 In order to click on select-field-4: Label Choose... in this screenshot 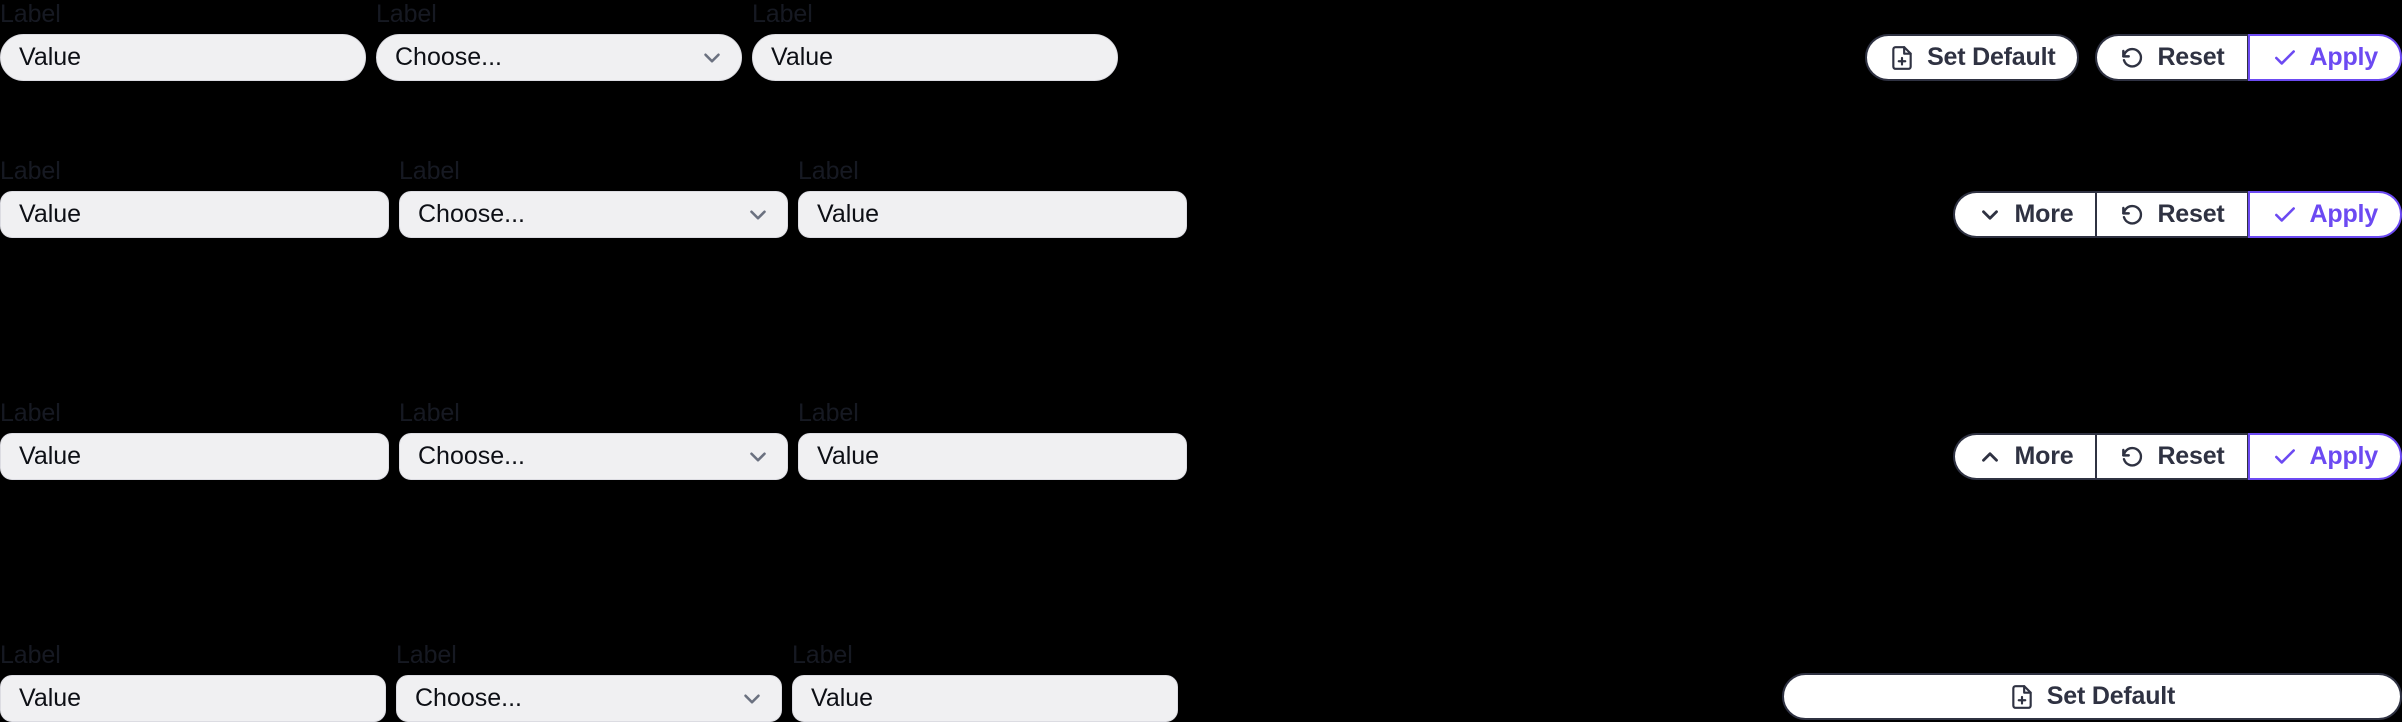, I will do `click(589, 681)`.